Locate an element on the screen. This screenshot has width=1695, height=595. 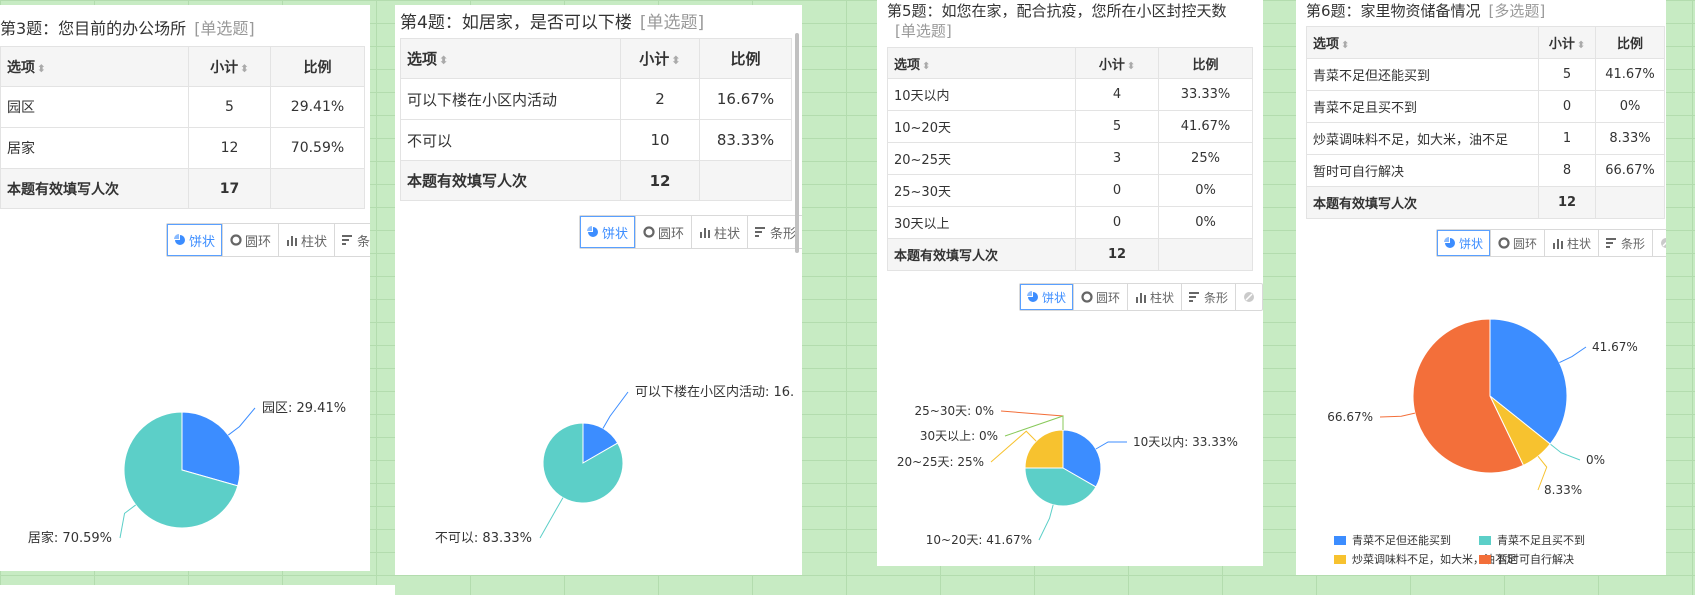
question-3-pie-chart: 园区: 29.41% 居家: 70.59% is located at coordinates (187, 473).